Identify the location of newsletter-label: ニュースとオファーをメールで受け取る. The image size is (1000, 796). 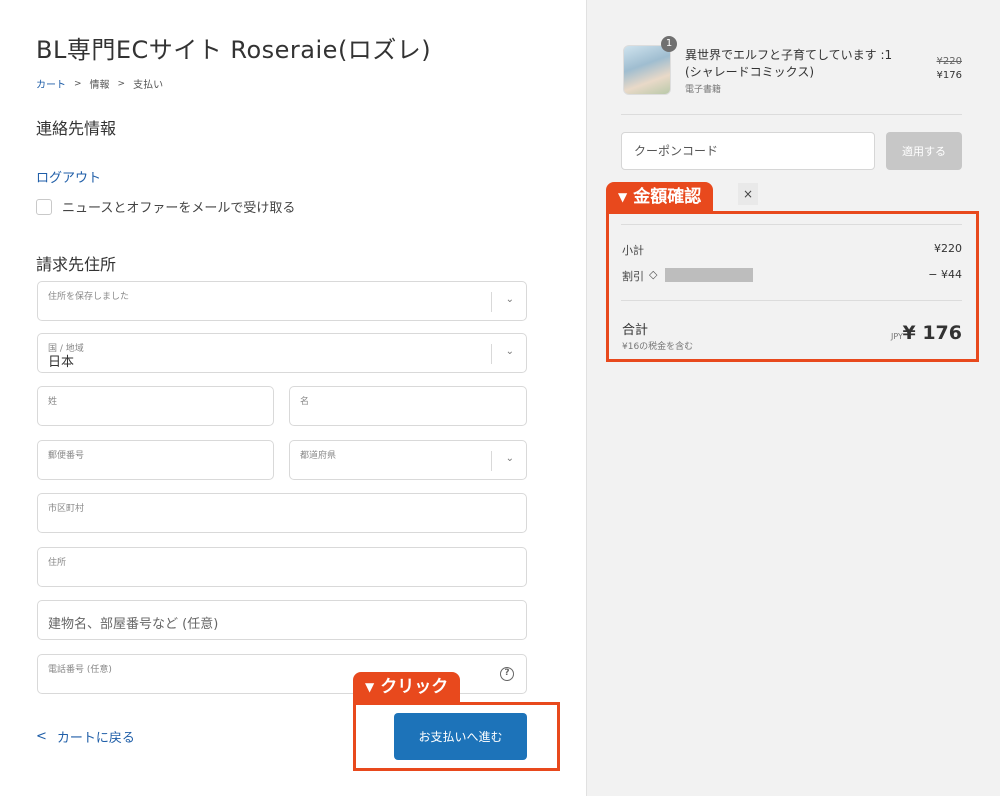
(179, 208).